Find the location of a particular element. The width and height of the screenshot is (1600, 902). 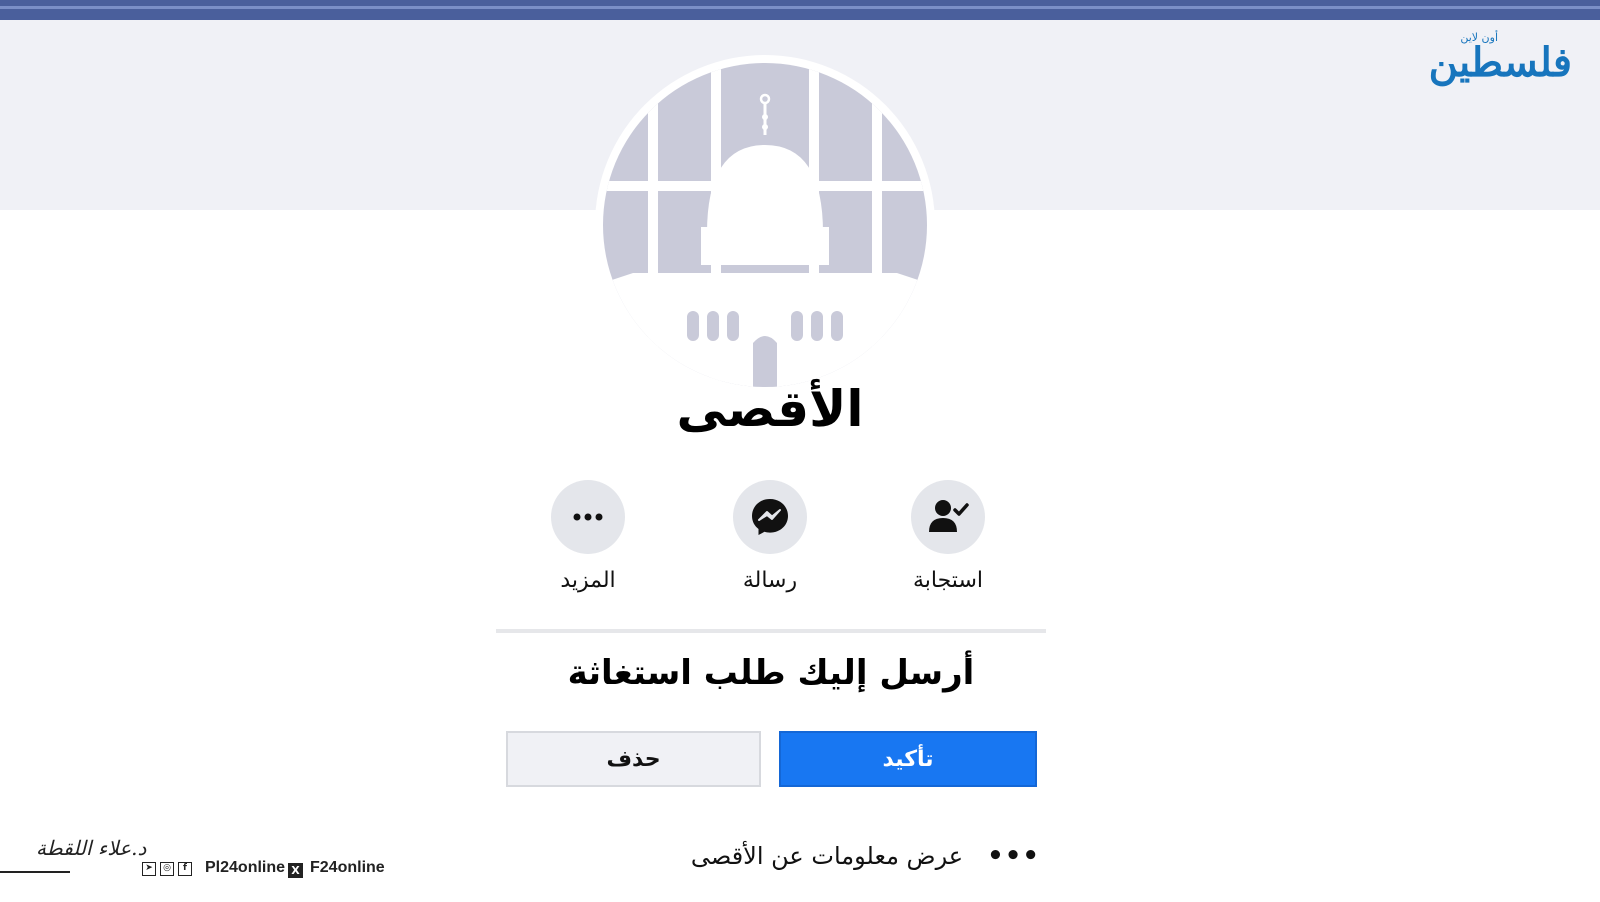

delete-button: حذف is located at coordinates (633, 759).